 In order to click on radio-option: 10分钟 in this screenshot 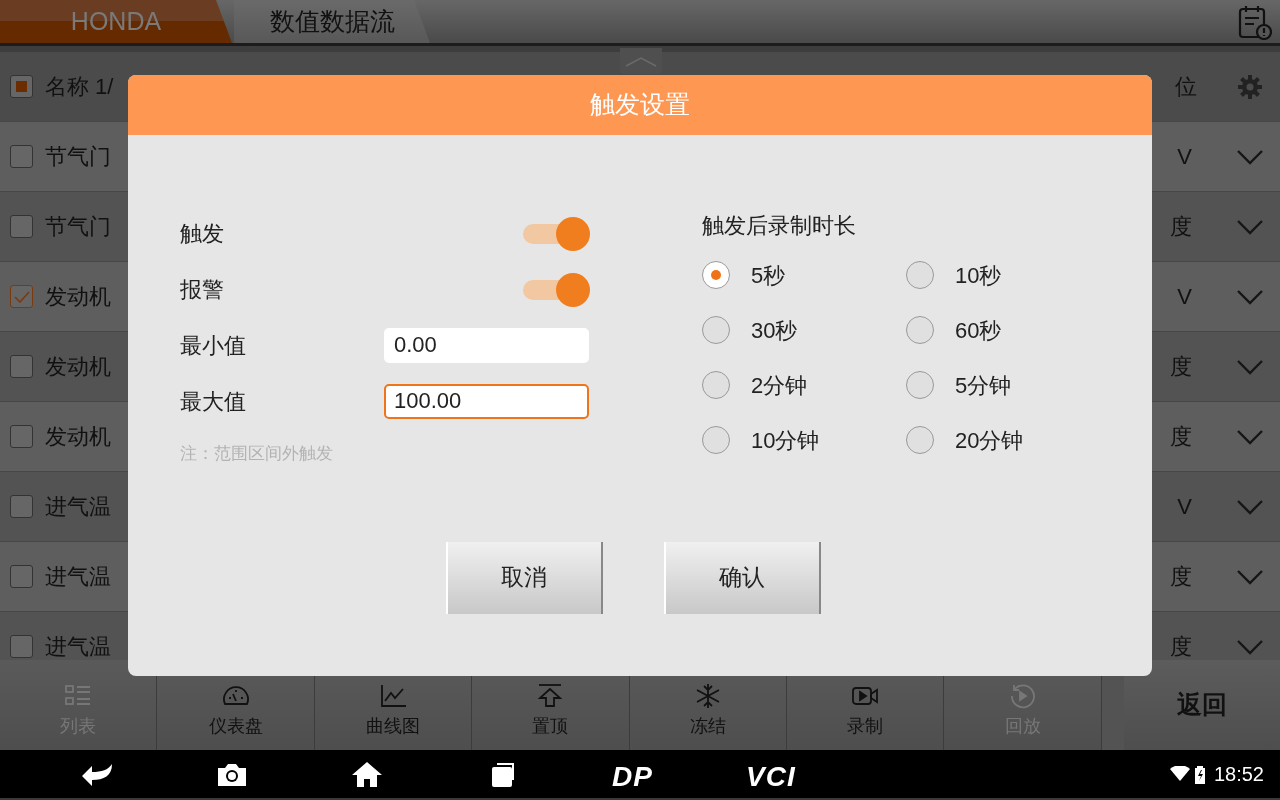, I will do `click(804, 440)`.